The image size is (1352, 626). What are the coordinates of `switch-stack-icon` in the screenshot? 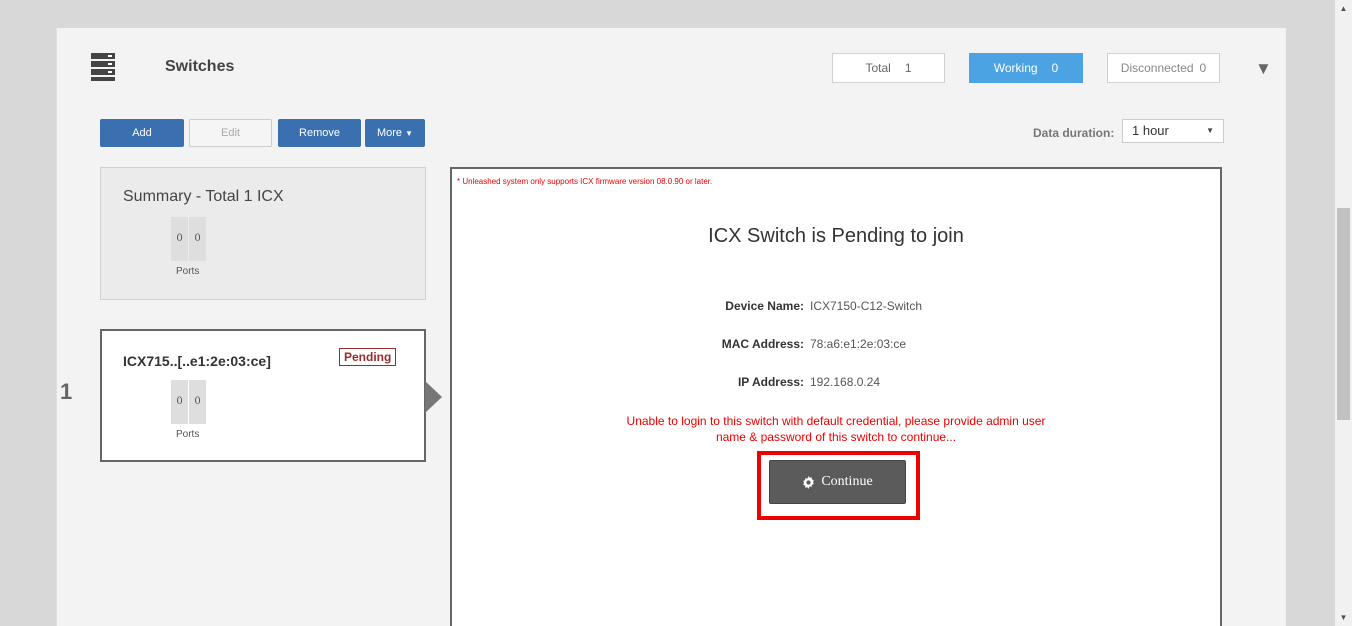 It's located at (103, 67).